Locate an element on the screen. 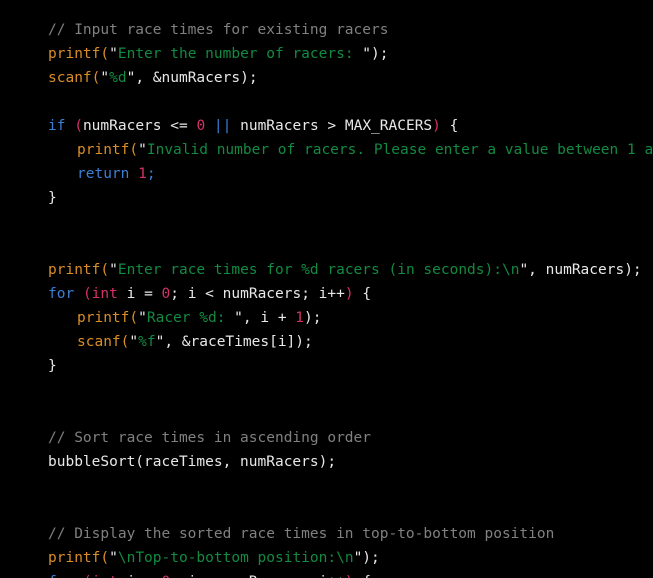 Image resolution: width=653 pixels, height=578 pixels. code-line: printf("\nTop-to-bottom position:\n"); is located at coordinates (326, 558).